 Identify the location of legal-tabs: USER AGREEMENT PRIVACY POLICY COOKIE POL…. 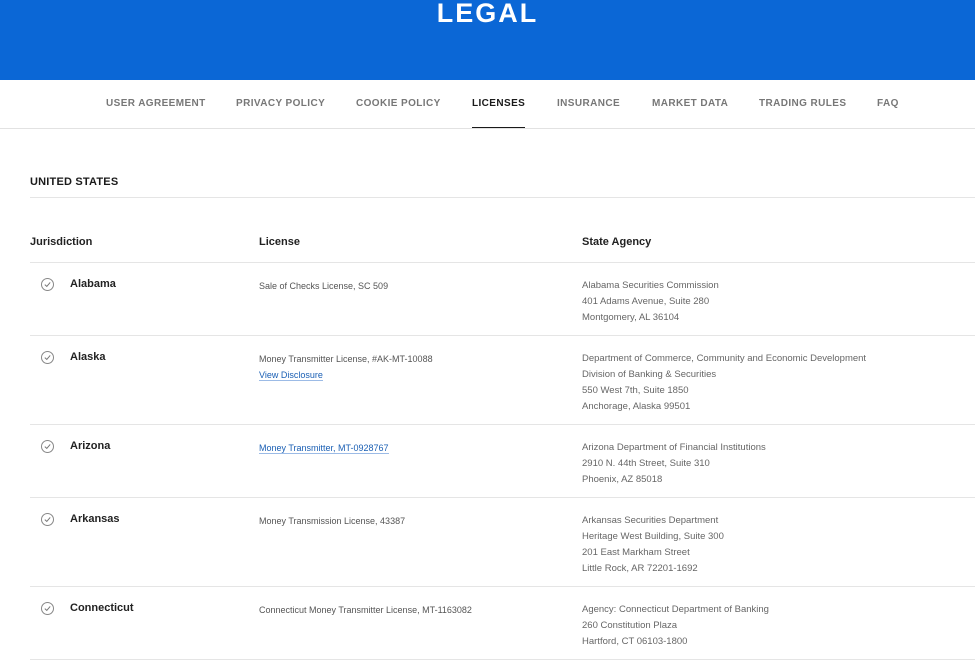
(487, 104).